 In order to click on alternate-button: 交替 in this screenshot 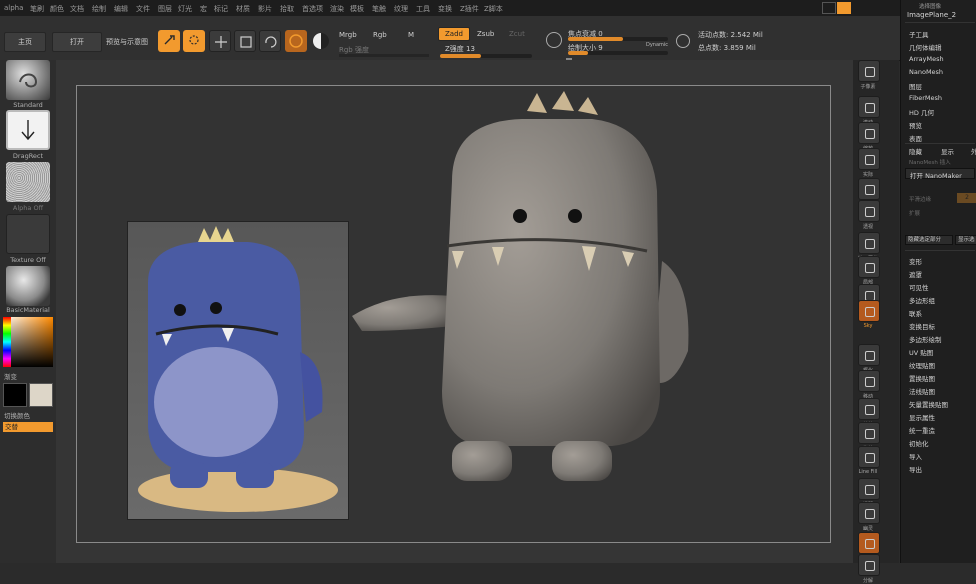, I will do `click(28, 427)`.